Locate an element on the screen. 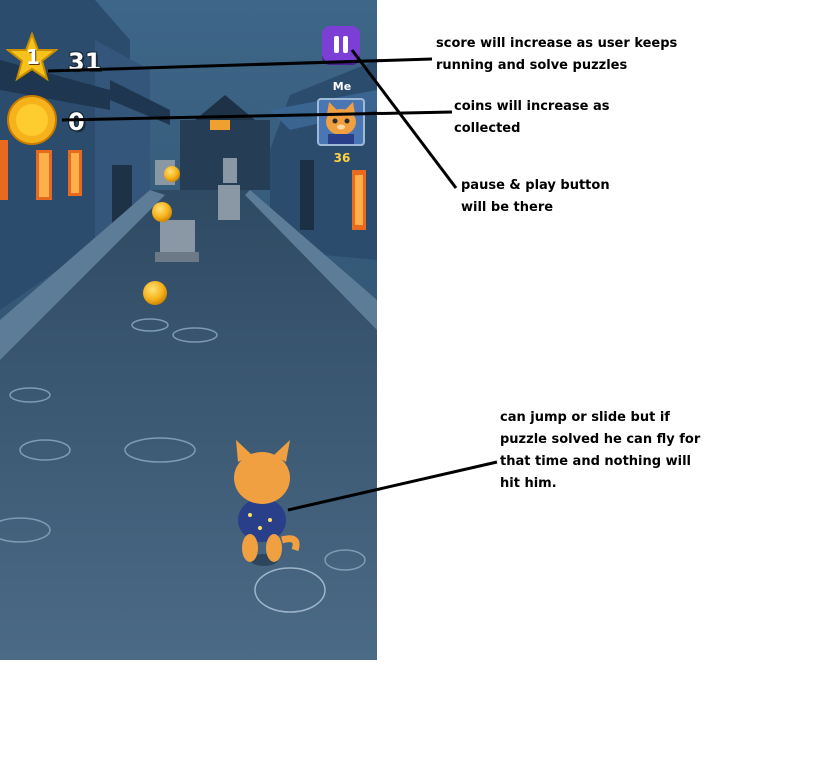 The width and height of the screenshot is (828, 771). coin-count: 0 is located at coordinates (76, 122).